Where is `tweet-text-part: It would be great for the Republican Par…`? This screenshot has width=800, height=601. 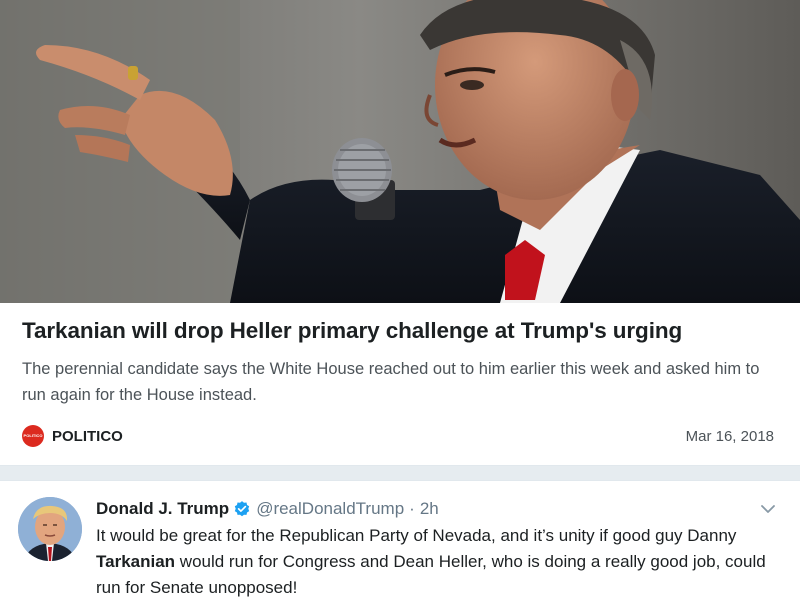
tweet-text-part: It would be great for the Republican Par… is located at coordinates (416, 535).